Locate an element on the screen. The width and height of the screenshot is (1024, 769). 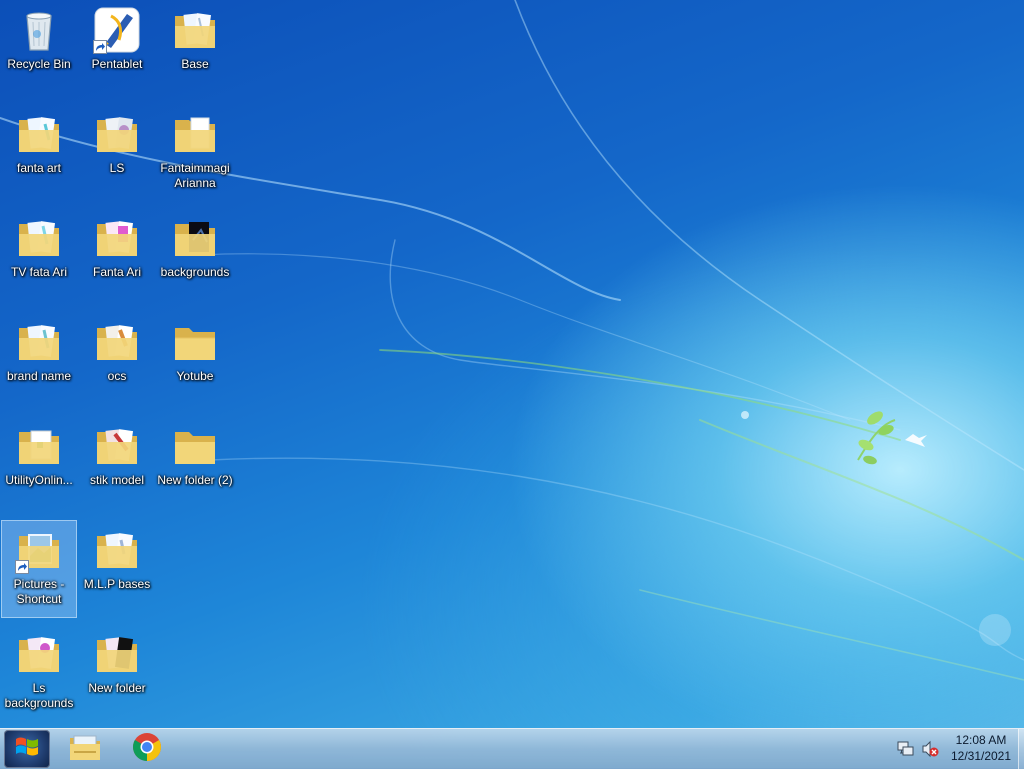
recycle-bin-icon is located at coordinates (39, 30).